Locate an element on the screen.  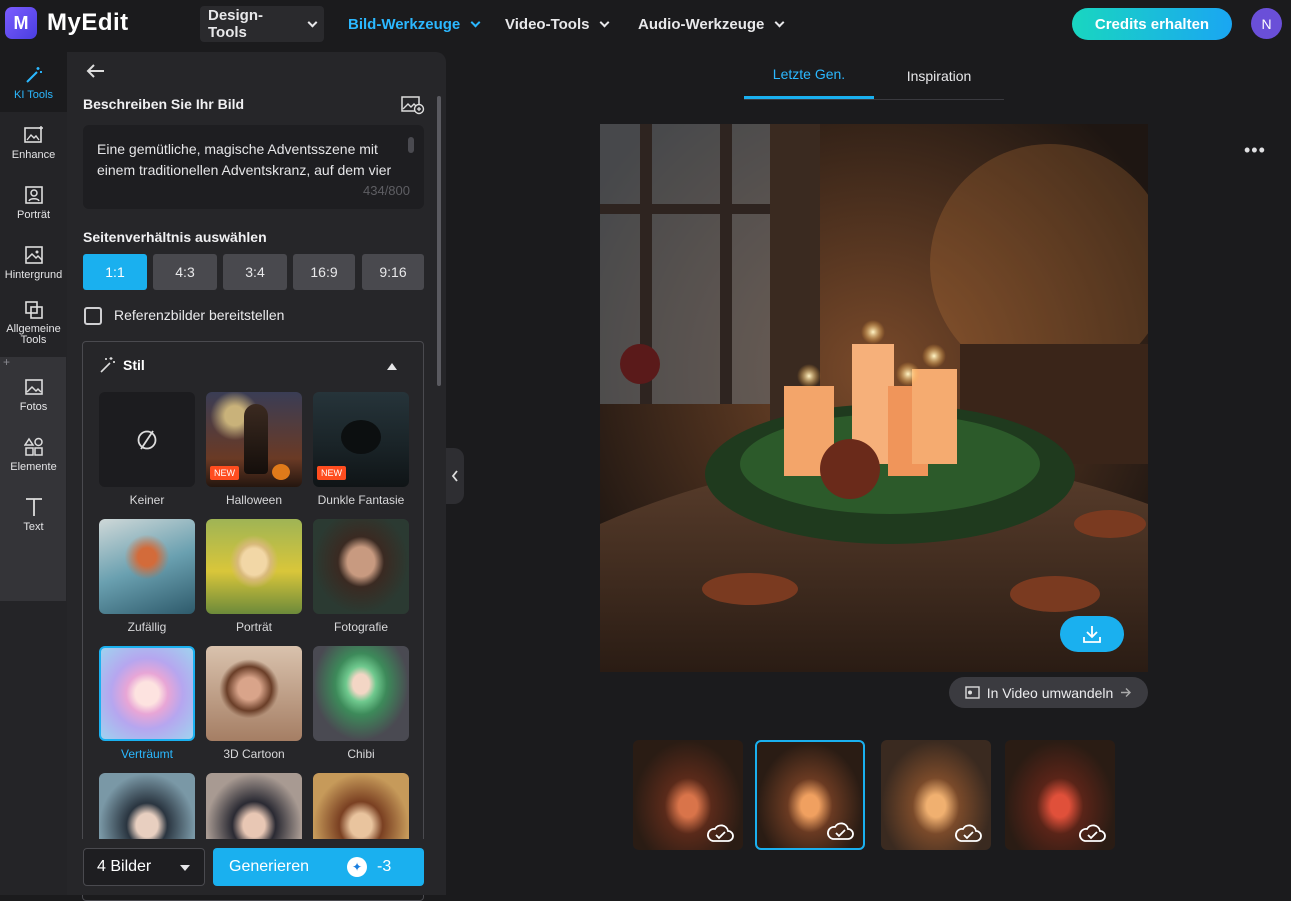
rail-label: Porträt is located at coordinates (33, 214).